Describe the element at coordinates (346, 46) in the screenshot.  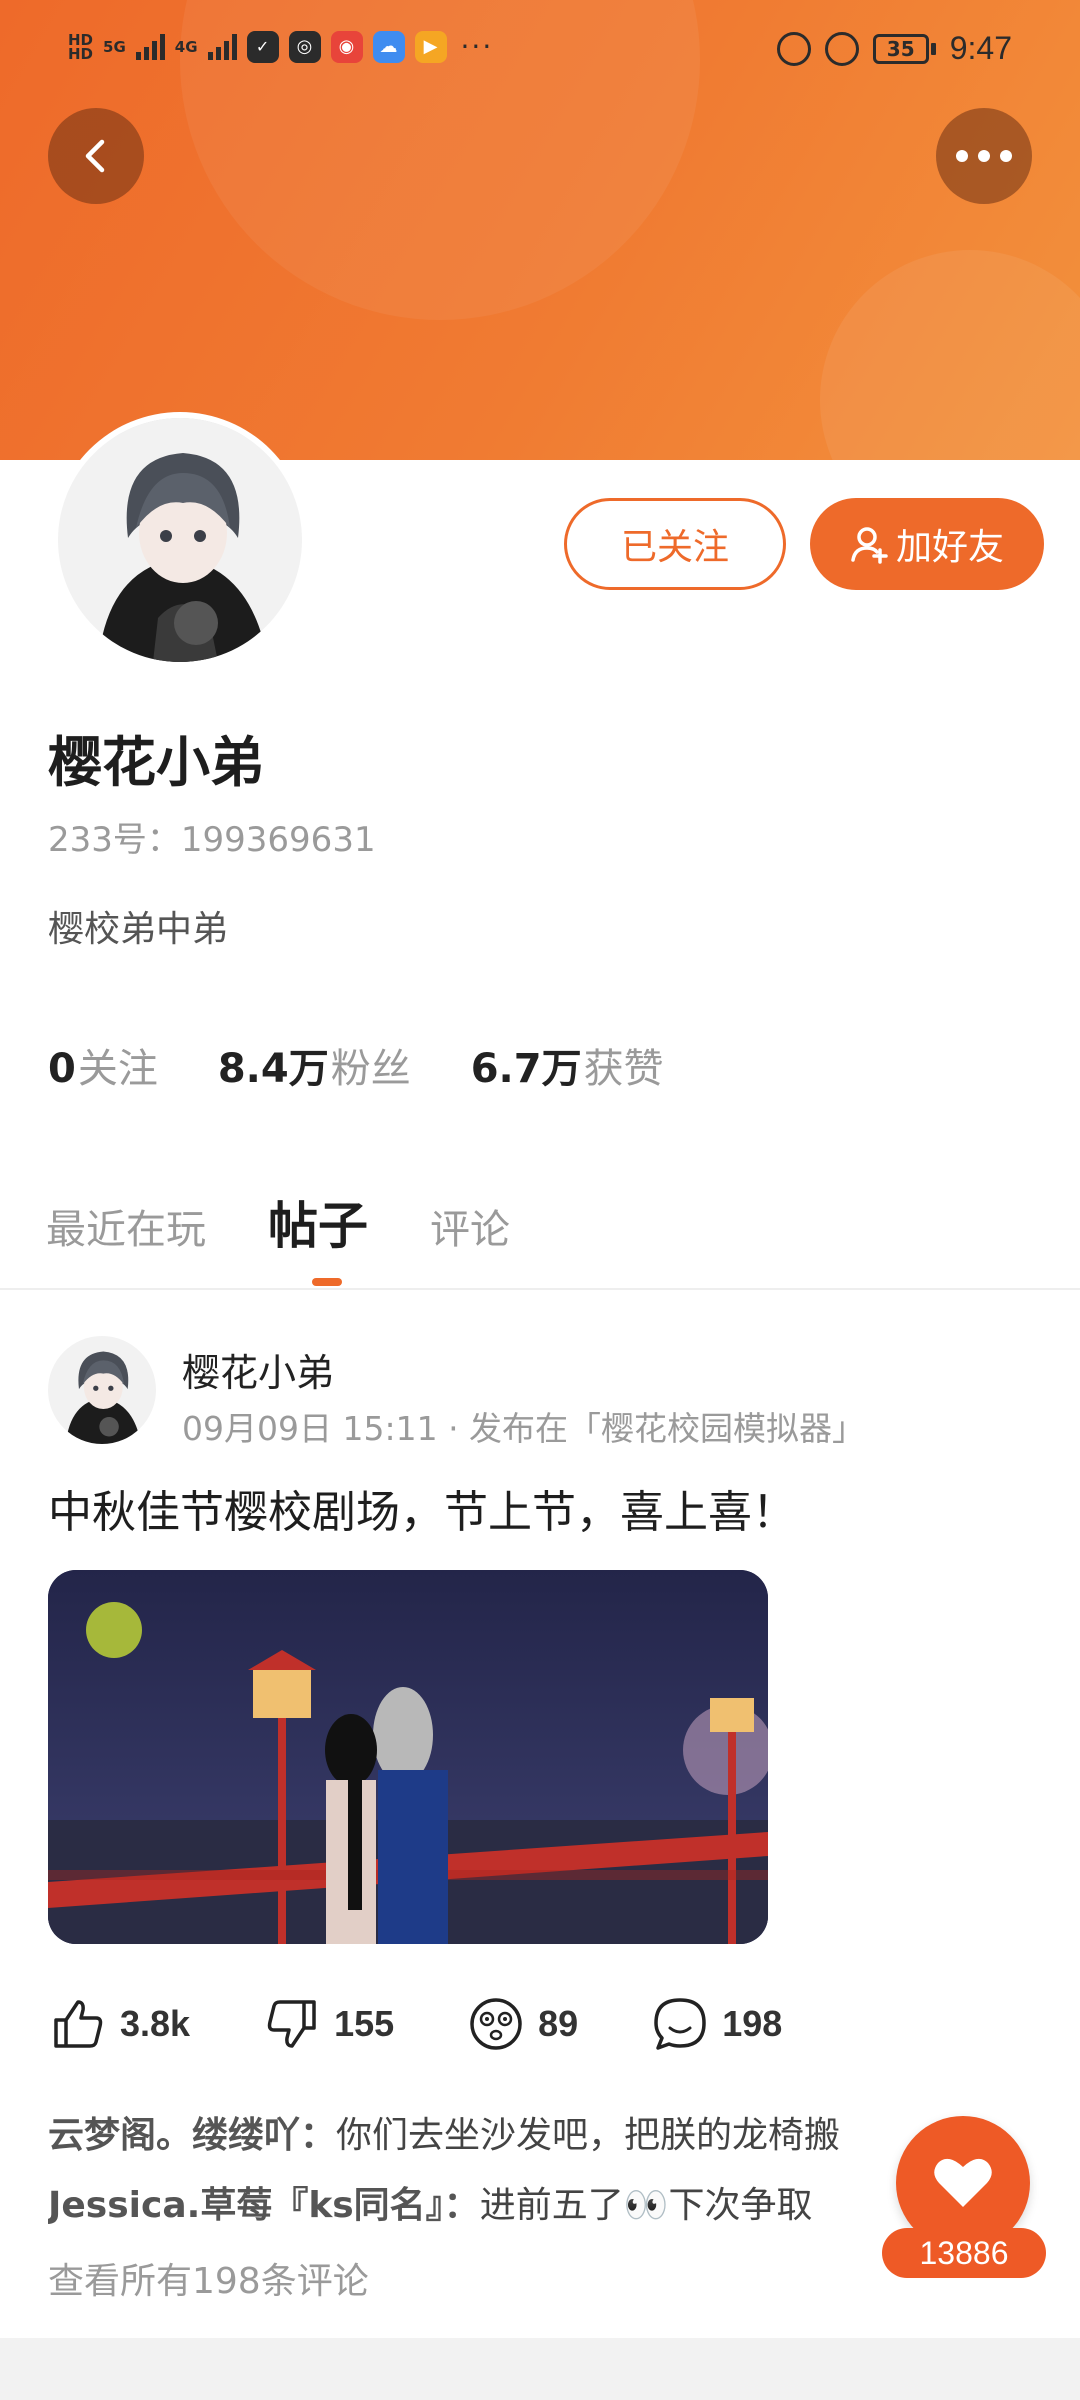
I see `weibo-icon: ◉` at that location.